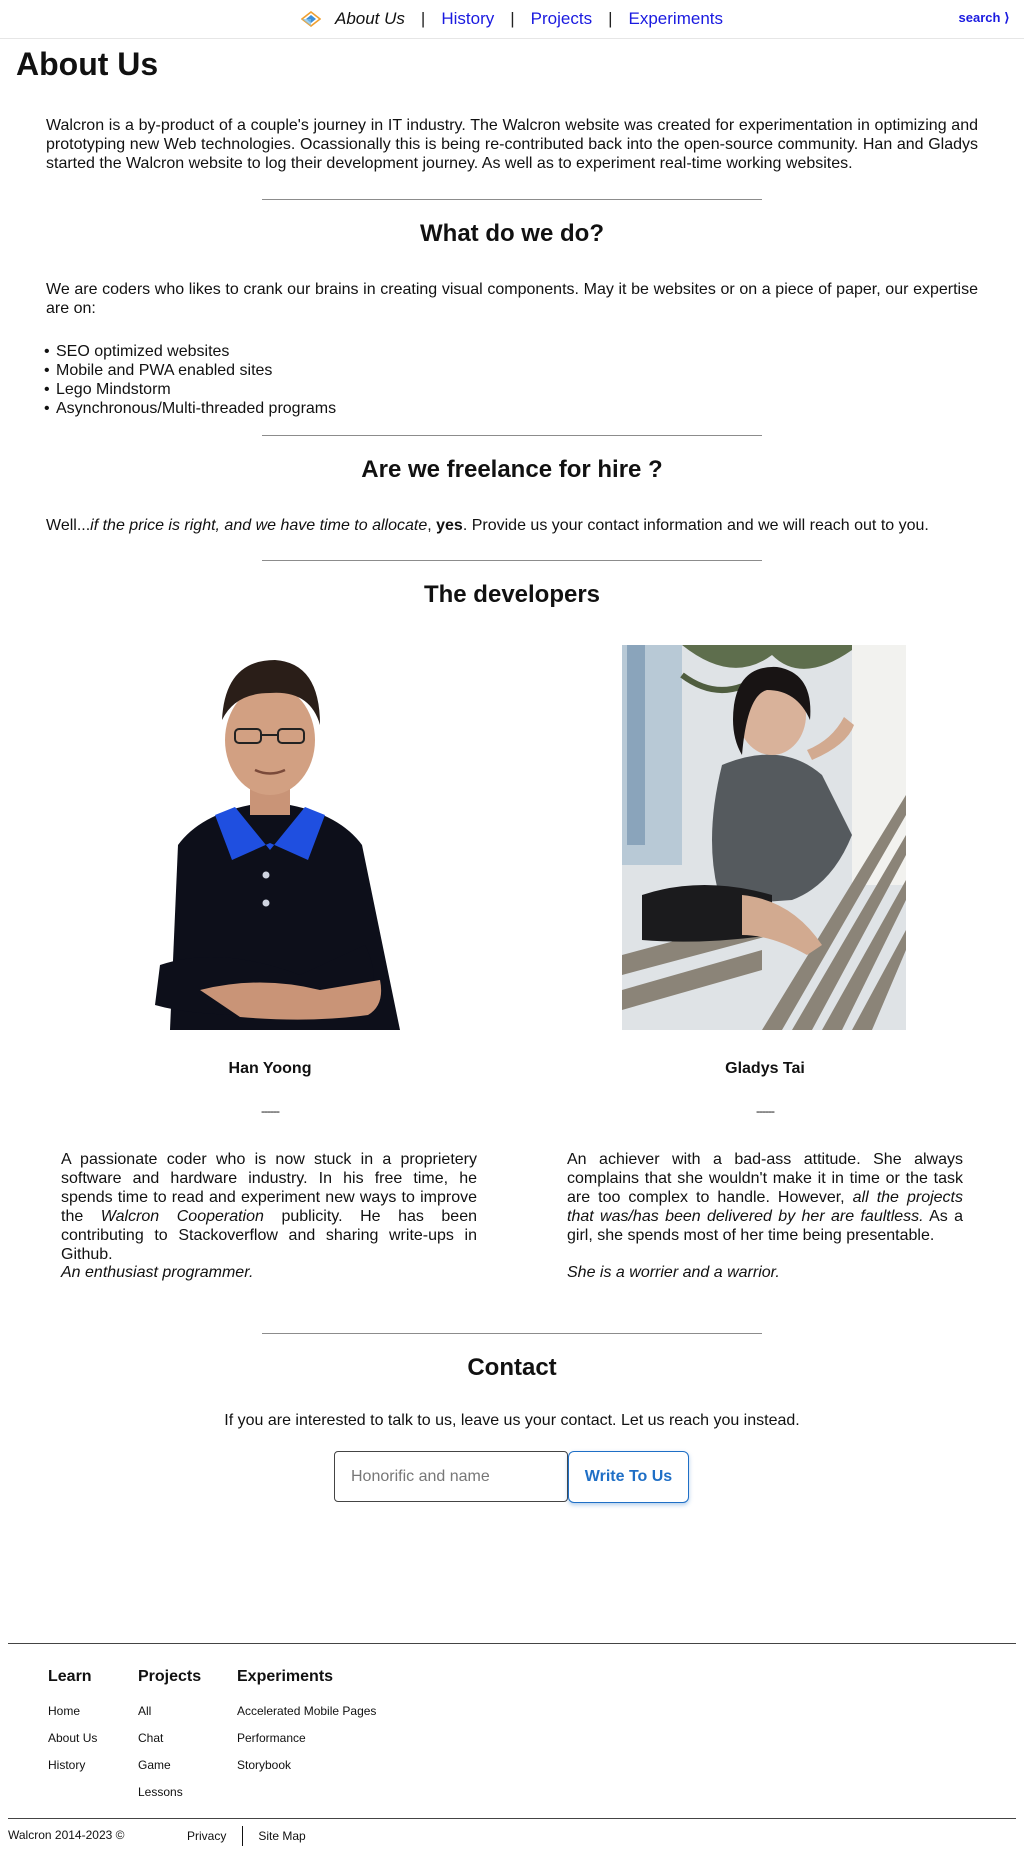  Describe the element at coordinates (72, 1765) in the screenshot. I see `footer-link-history: History` at that location.